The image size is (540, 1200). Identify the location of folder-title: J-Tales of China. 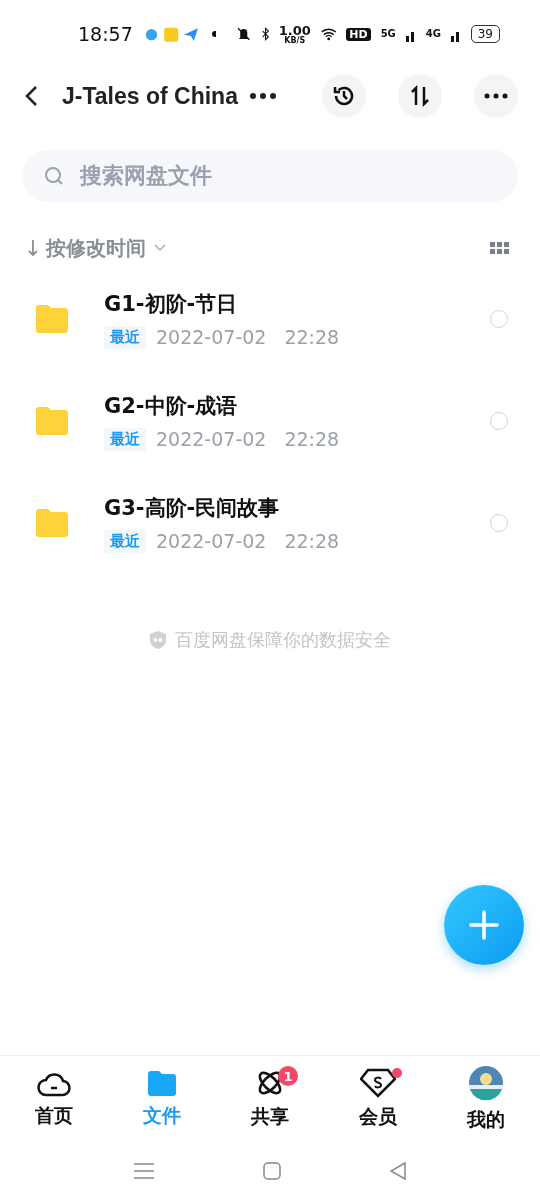
(150, 96).